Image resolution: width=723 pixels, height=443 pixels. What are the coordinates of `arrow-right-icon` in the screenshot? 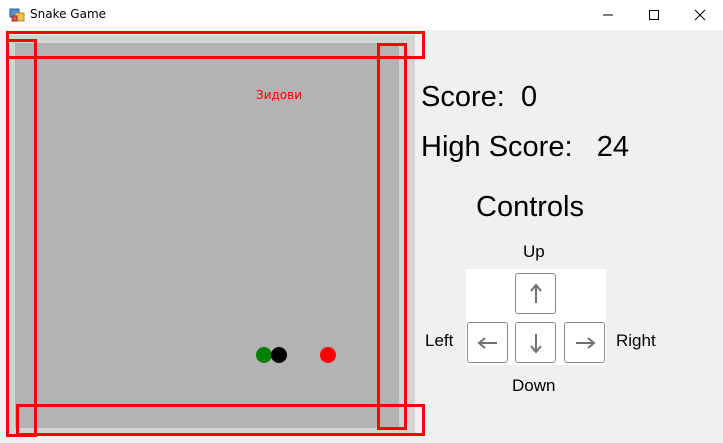 It's located at (585, 342).